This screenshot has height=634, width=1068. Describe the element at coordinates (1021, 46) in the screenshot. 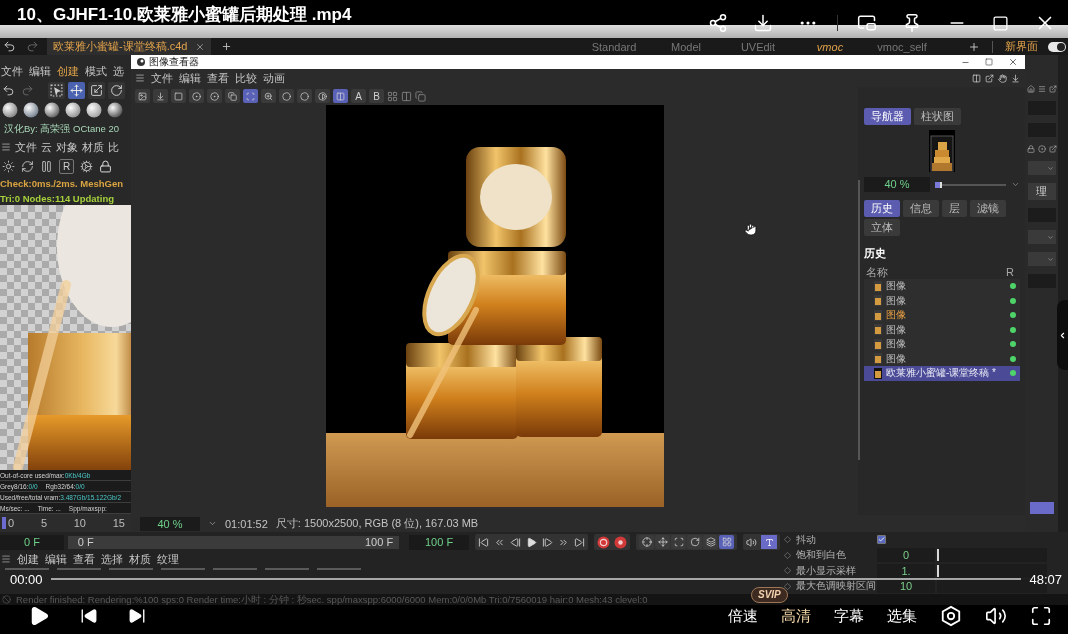

I see `new-layout-button: 新界面` at that location.